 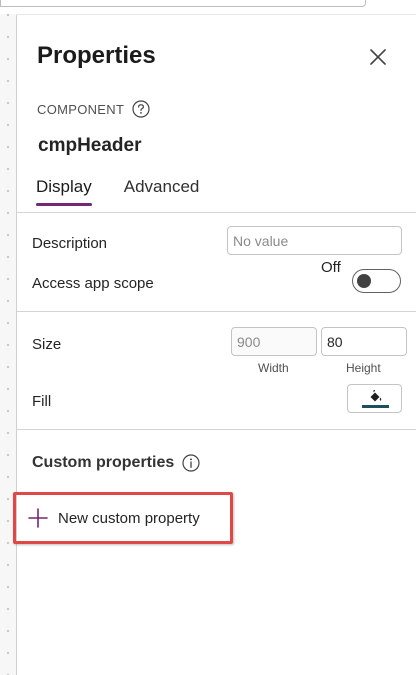 What do you see at coordinates (64, 192) in the screenshot?
I see `tab-display: Display` at bounding box center [64, 192].